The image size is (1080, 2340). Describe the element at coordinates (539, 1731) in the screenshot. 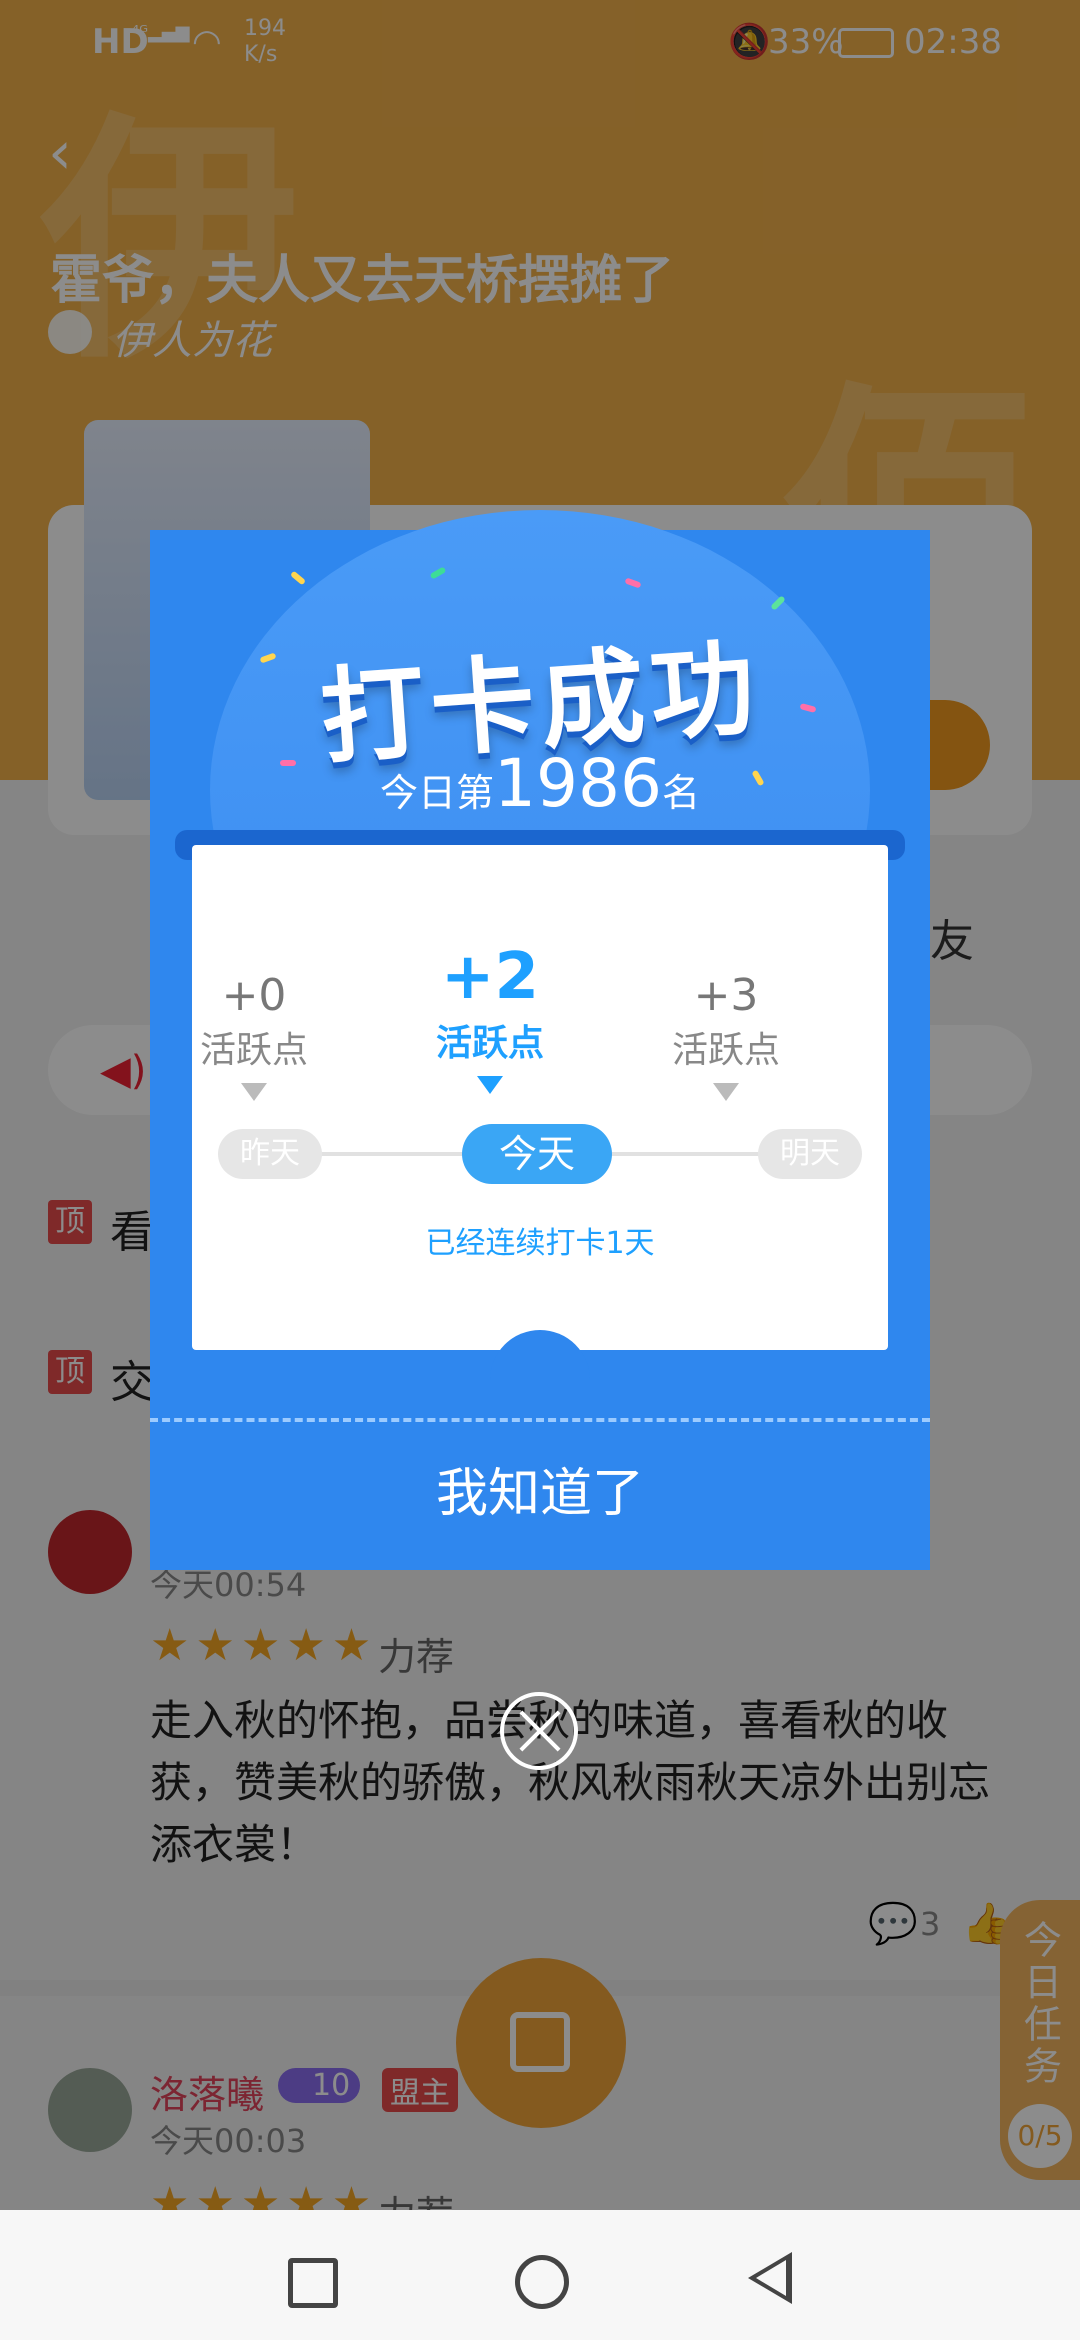

I see `close-icon` at that location.